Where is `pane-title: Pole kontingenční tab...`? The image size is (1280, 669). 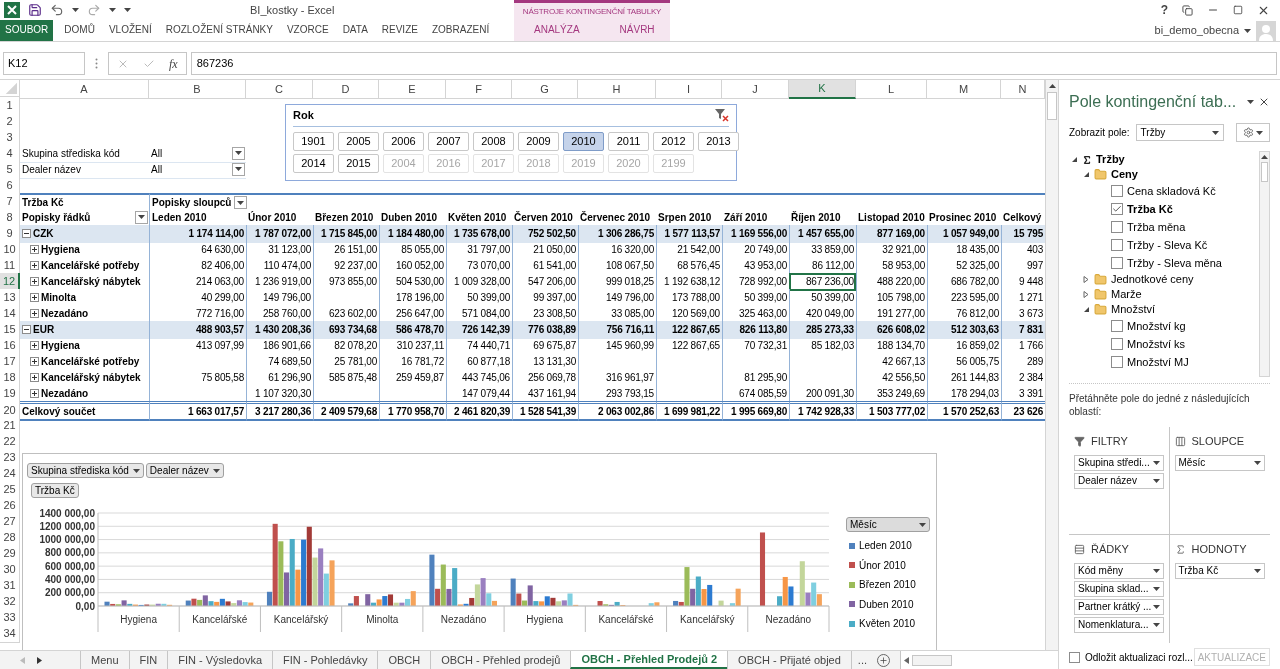 pane-title: Pole kontingenční tab... is located at coordinates (1153, 102).